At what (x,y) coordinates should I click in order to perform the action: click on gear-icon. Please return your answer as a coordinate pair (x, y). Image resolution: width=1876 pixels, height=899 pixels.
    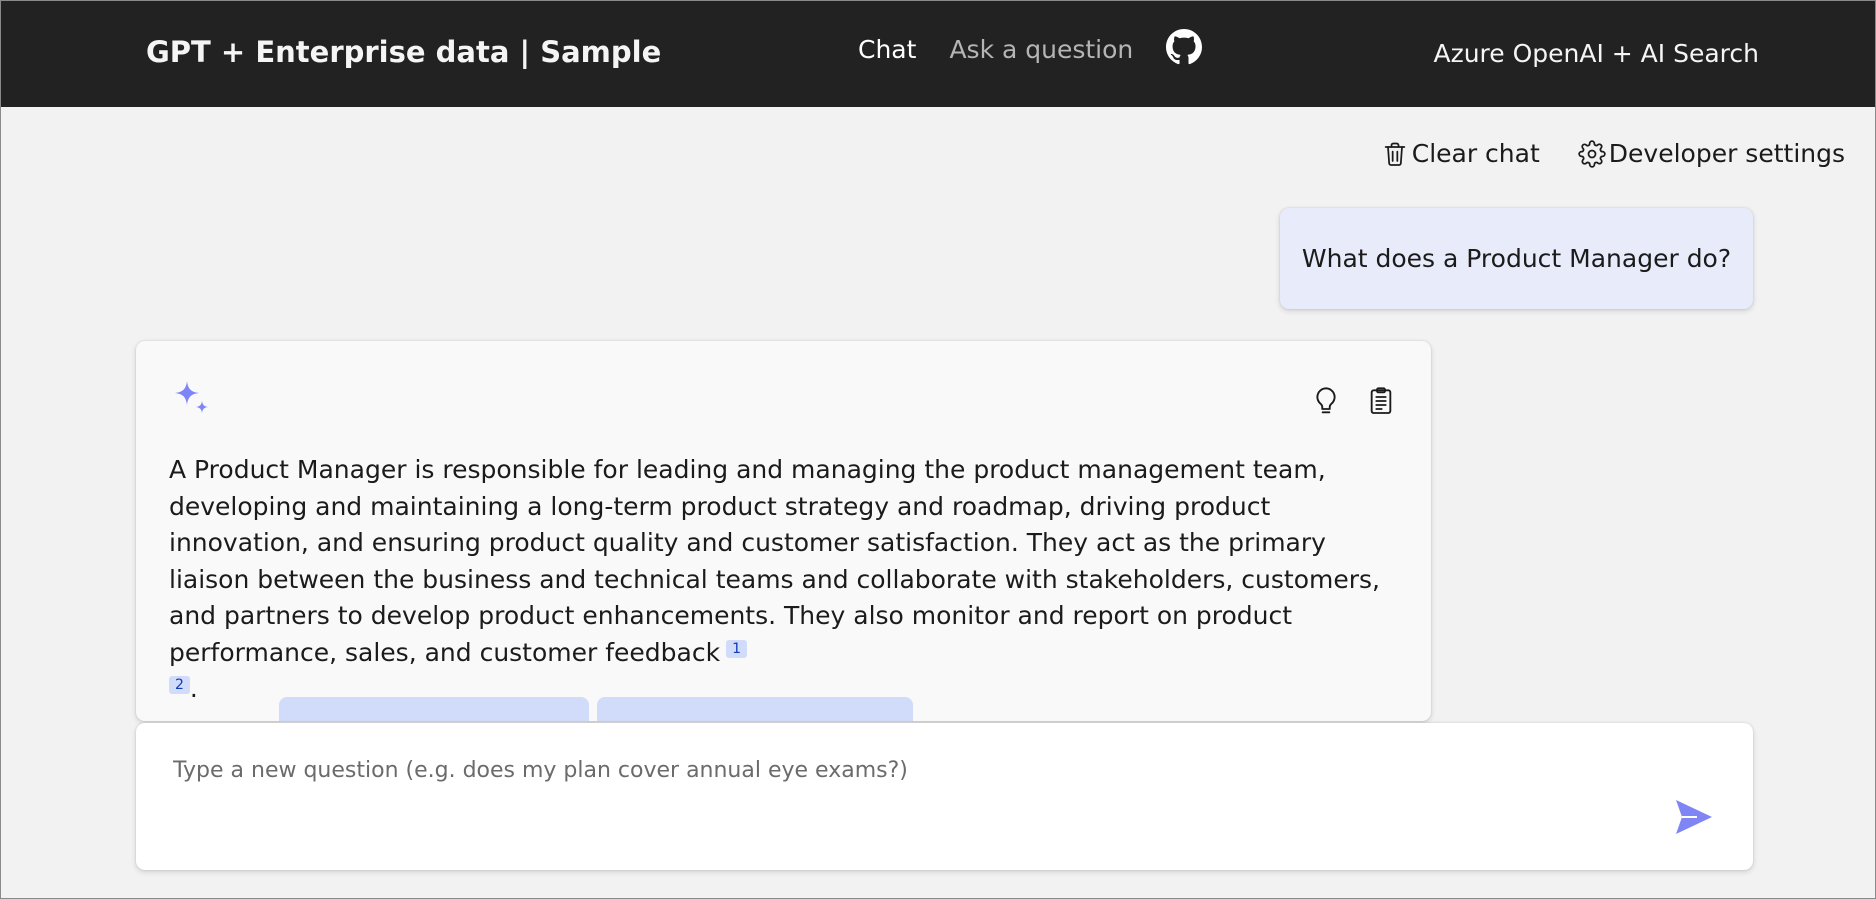
    Looking at the image, I should click on (1592, 153).